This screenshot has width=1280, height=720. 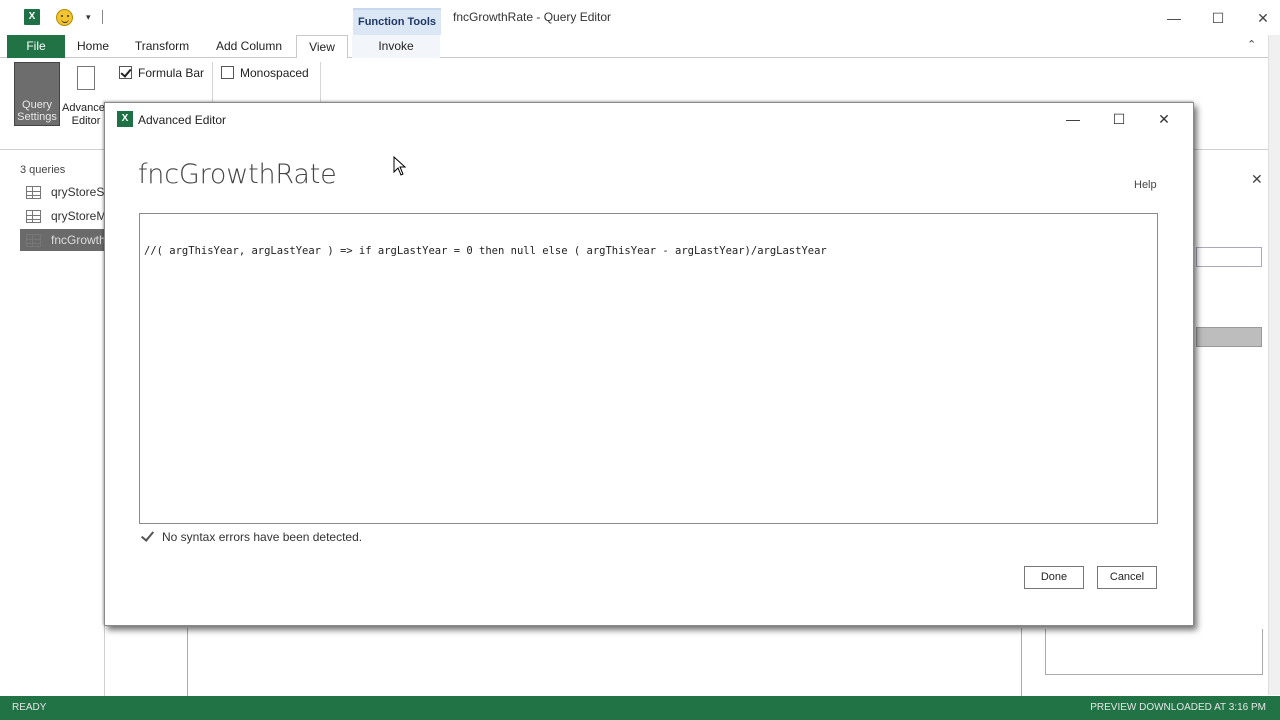 What do you see at coordinates (29, 707) in the screenshot?
I see `status-ready: READY` at bounding box center [29, 707].